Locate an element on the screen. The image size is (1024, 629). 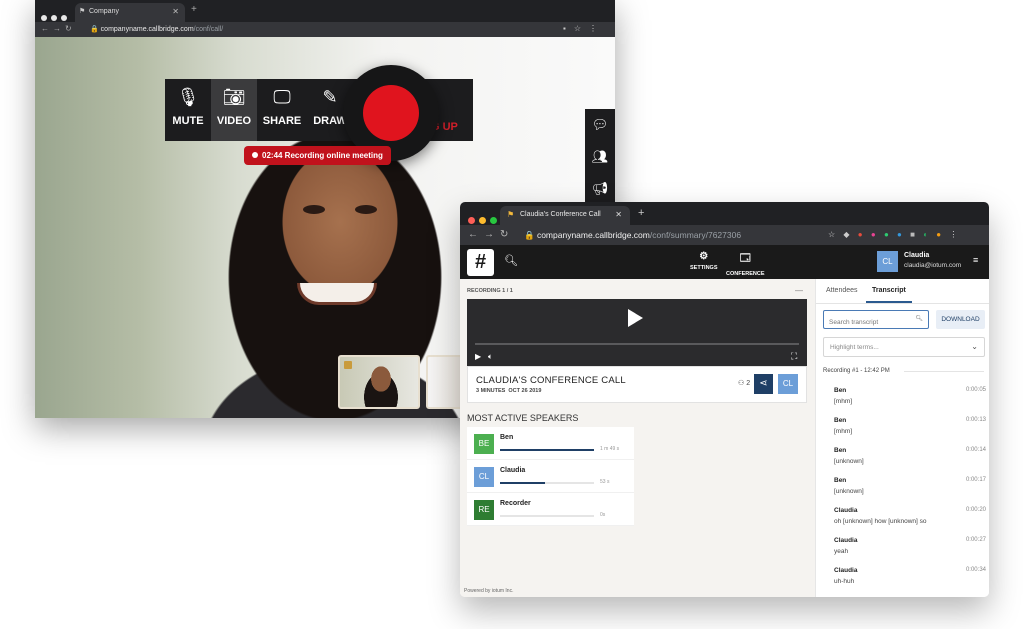
video-player: ▶ 🔈︎ ⛶ is located at coordinates (637, 332).